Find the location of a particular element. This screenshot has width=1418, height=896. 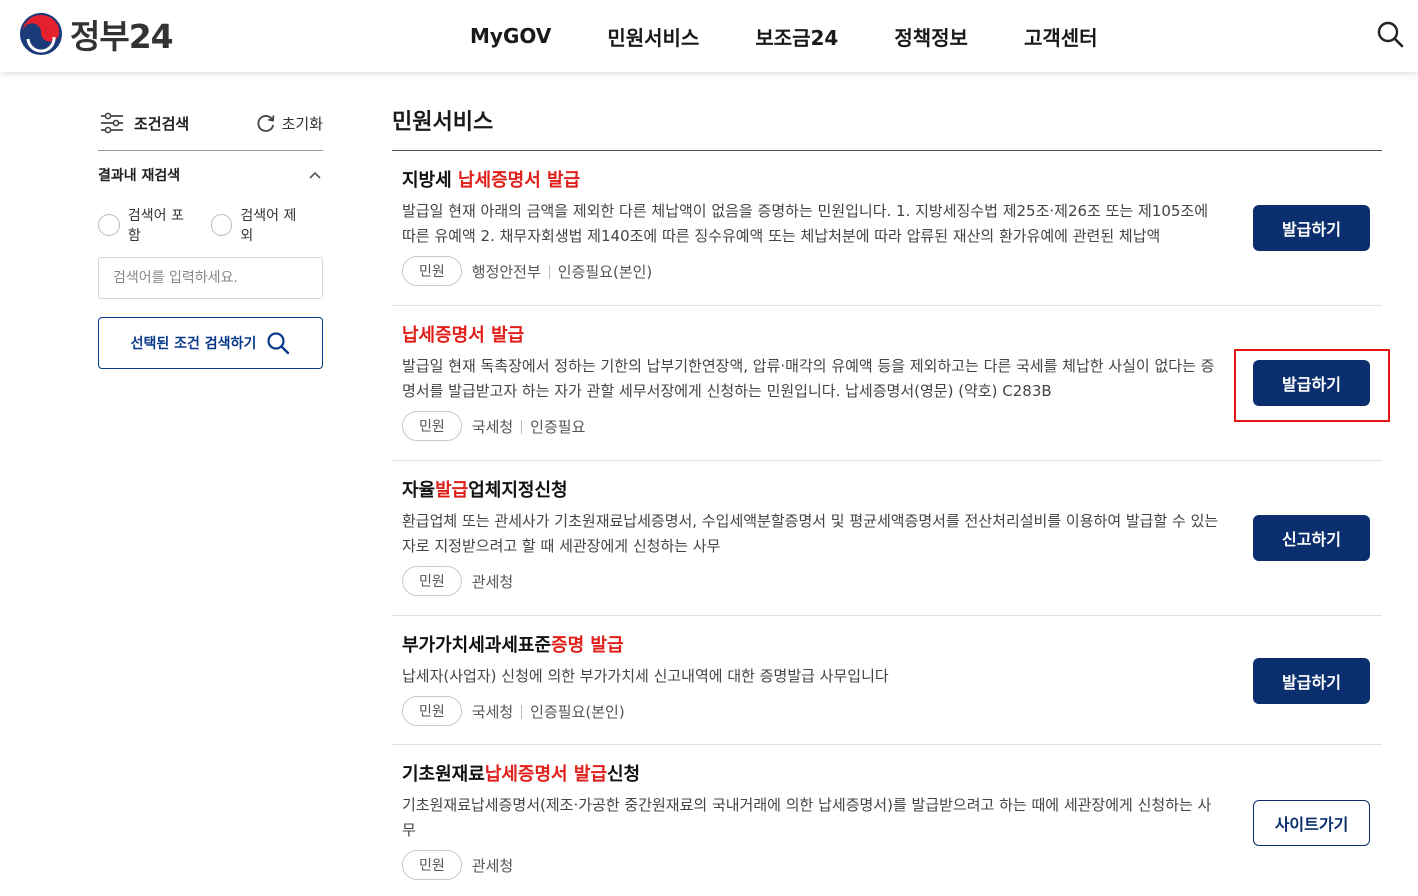

refine-title: 결과내 재검색 is located at coordinates (139, 176).